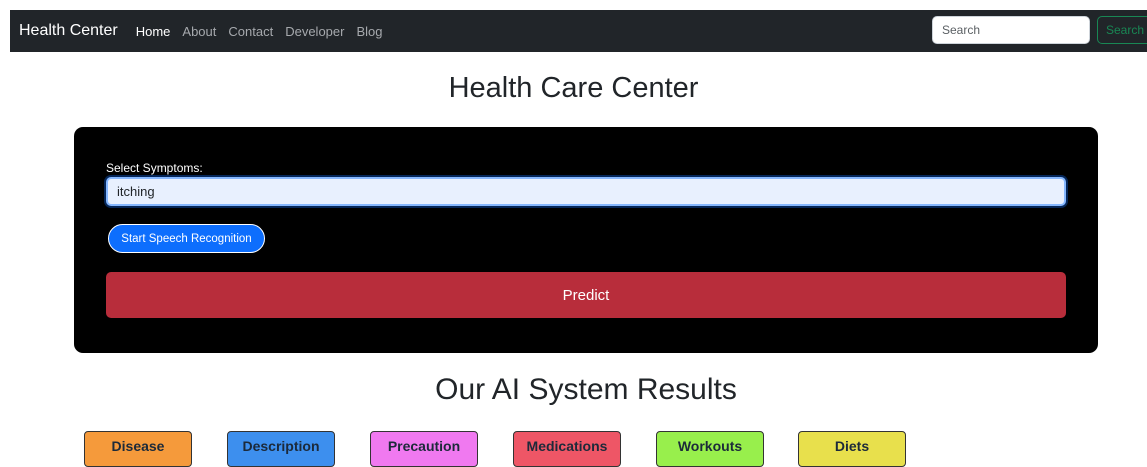  I want to click on nav-link-contact: Contact, so click(250, 31).